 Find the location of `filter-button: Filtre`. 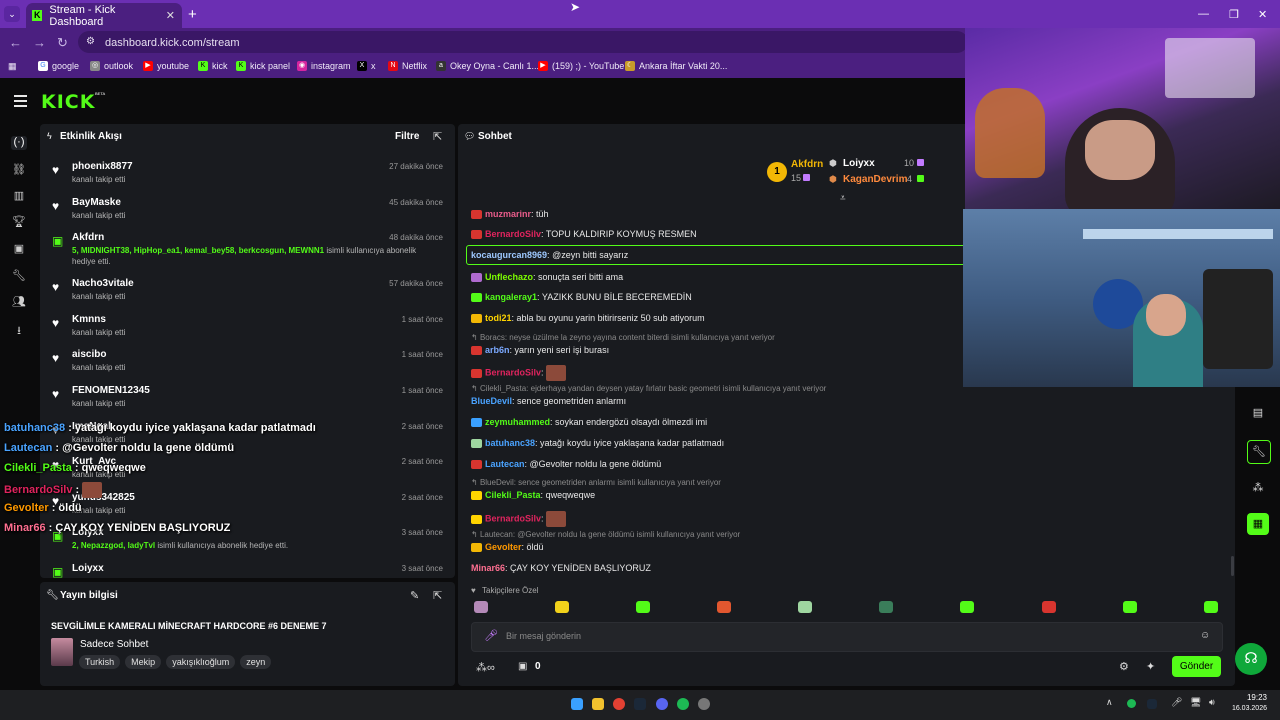

filter-button: Filtre is located at coordinates (407, 136).